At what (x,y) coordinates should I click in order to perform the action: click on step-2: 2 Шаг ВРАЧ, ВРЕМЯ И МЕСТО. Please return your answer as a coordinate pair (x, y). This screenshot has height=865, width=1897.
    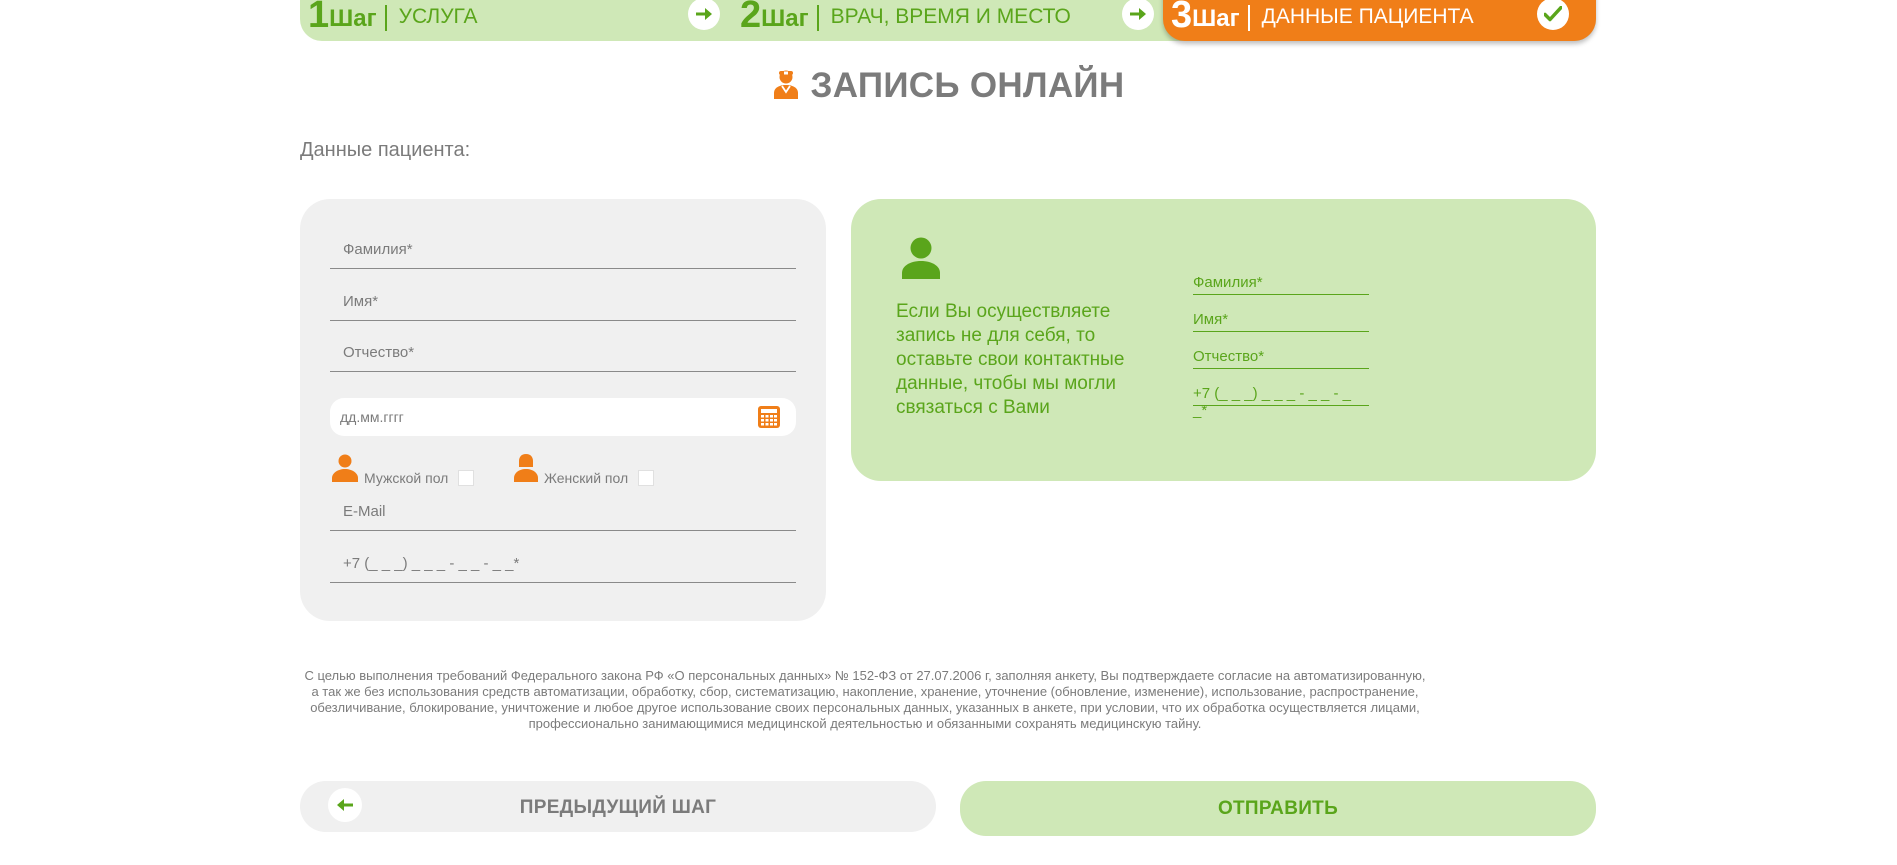
    Looking at the image, I should click on (905, 20).